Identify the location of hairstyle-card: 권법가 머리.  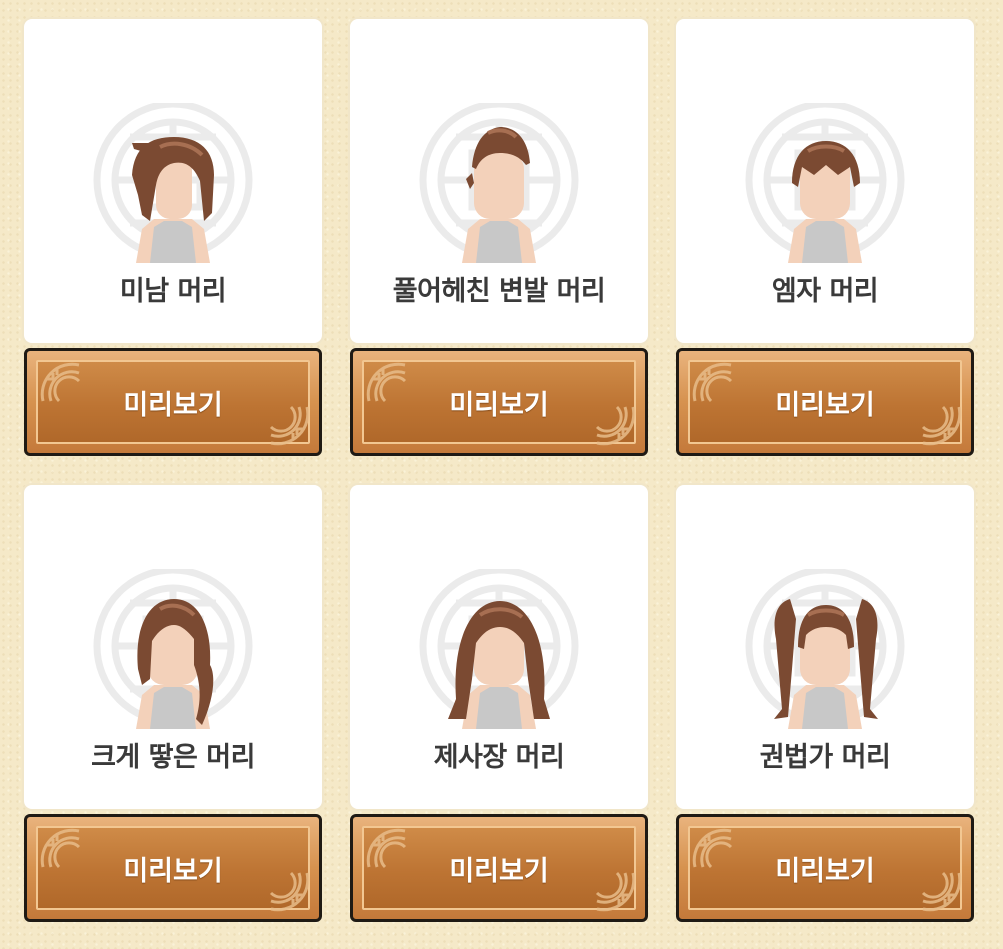
(825, 647).